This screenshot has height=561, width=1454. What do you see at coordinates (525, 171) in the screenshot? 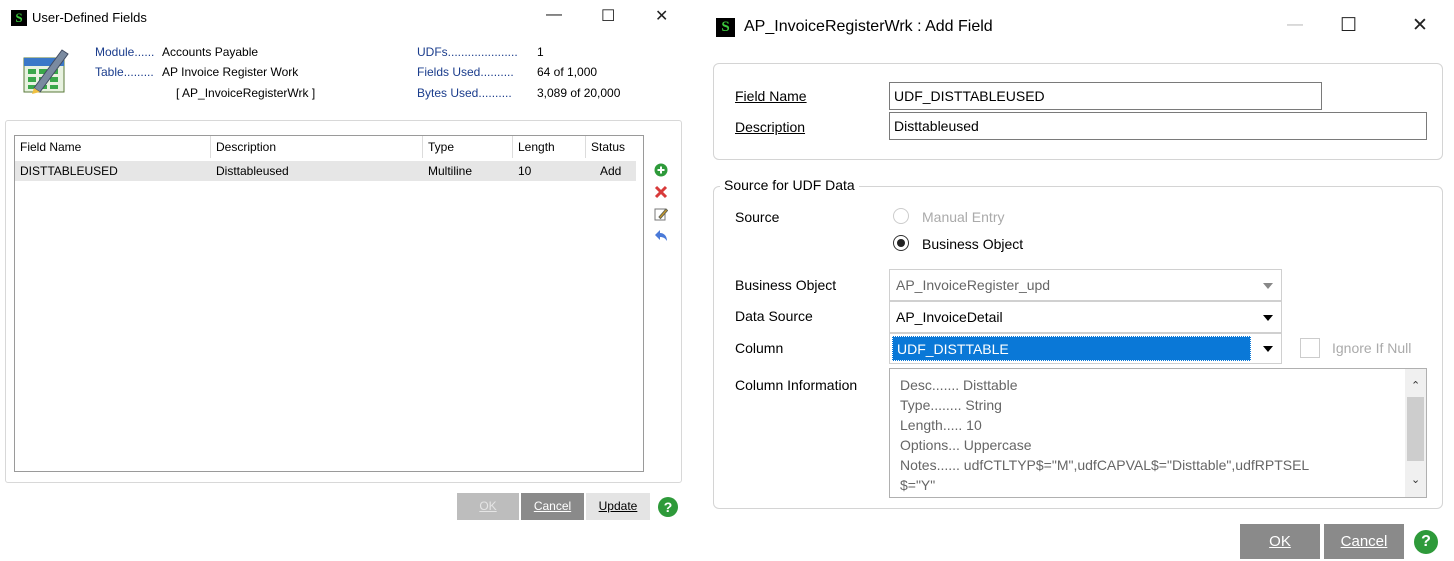
I see `cell-length: 10` at bounding box center [525, 171].